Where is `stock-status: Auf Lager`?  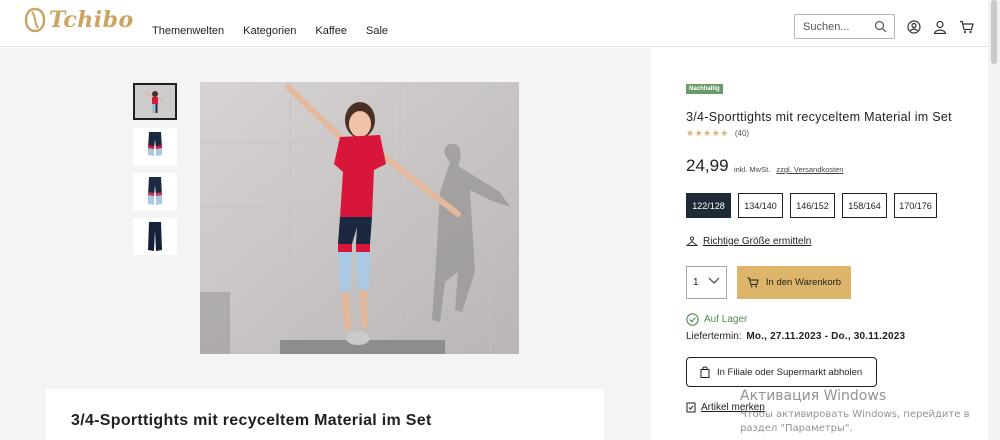
stock-status: Auf Lager is located at coordinates (716, 319).